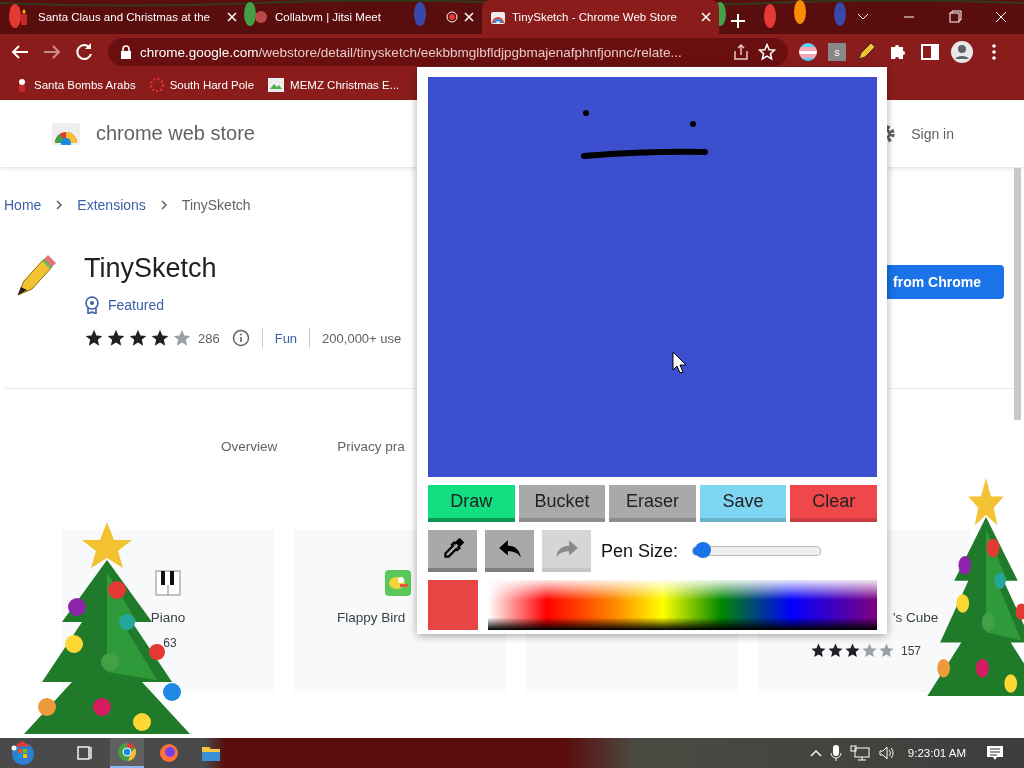 The width and height of the screenshot is (1024, 768). Describe the element at coordinates (76, 85) in the screenshot. I see `bookmark: Santa Bombs Arabs` at that location.